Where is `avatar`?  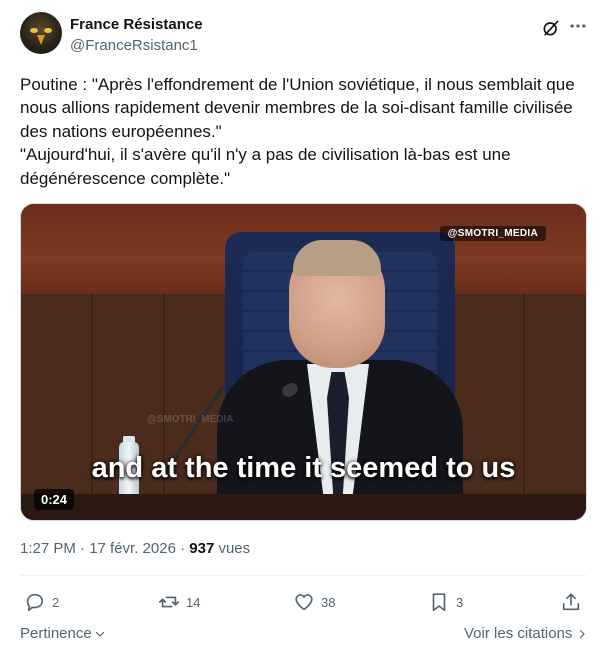 avatar is located at coordinates (41, 33).